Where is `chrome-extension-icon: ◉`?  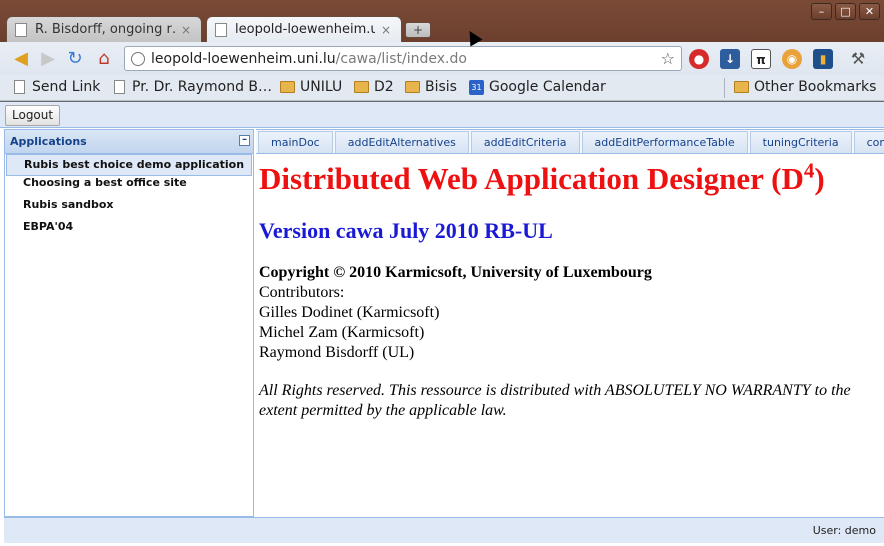 chrome-extension-icon: ◉ is located at coordinates (792, 59).